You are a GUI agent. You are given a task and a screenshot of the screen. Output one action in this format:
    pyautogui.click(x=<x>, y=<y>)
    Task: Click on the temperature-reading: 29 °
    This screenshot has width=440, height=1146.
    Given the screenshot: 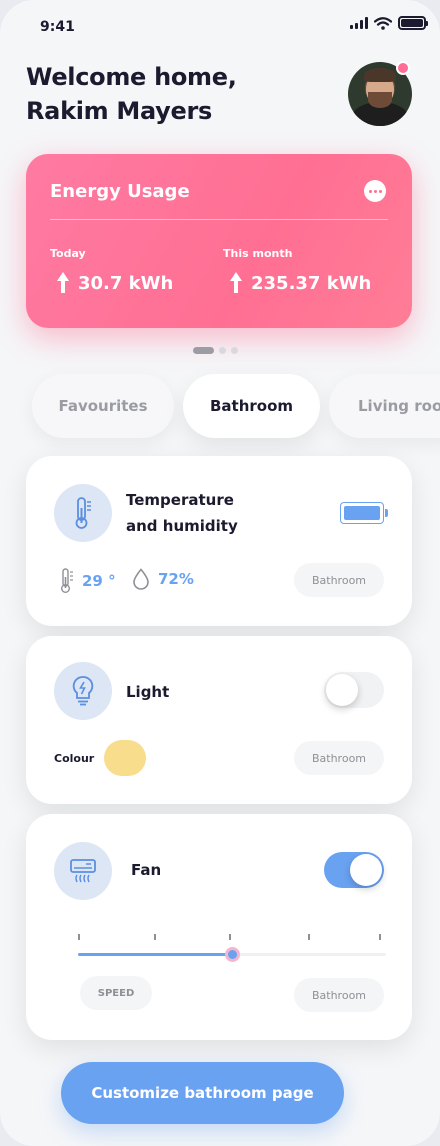 What is the action you would take?
    pyautogui.click(x=88, y=581)
    